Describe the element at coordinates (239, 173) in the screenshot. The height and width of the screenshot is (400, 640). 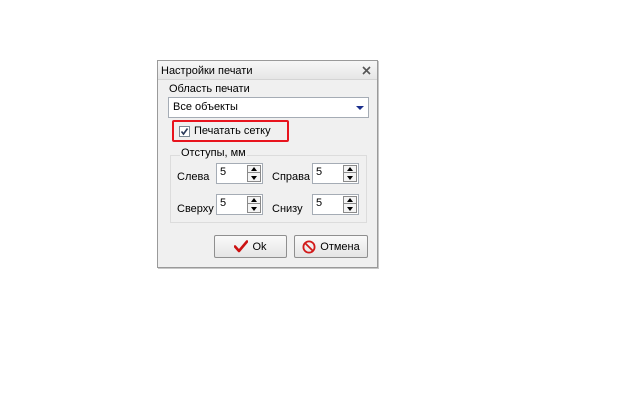
I see `margin-left-stepper: 5` at that location.